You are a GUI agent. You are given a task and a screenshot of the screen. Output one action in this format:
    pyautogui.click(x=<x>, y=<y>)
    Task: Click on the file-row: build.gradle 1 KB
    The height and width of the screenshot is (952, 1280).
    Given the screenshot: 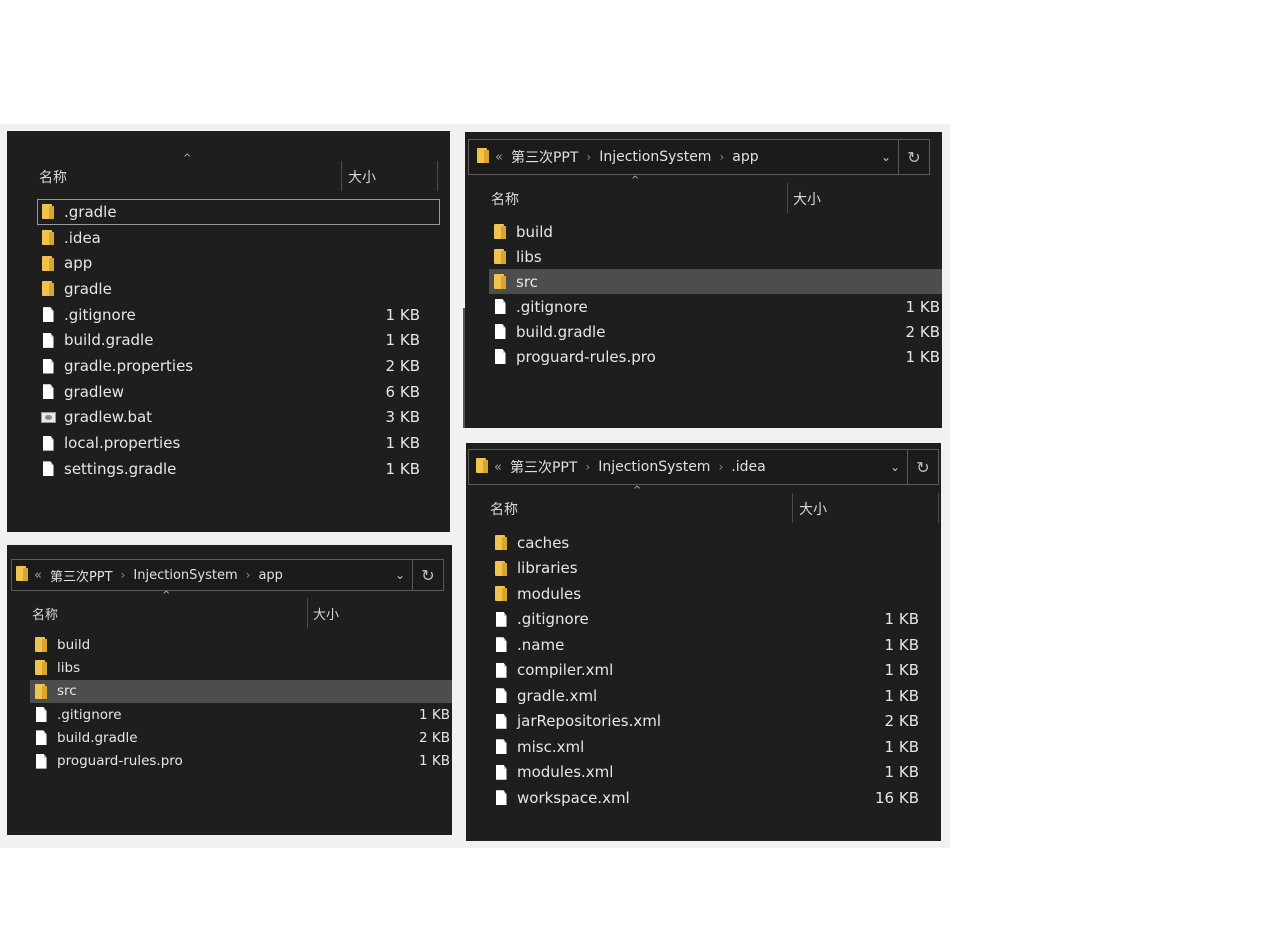 What is the action you would take?
    pyautogui.click(x=238, y=341)
    